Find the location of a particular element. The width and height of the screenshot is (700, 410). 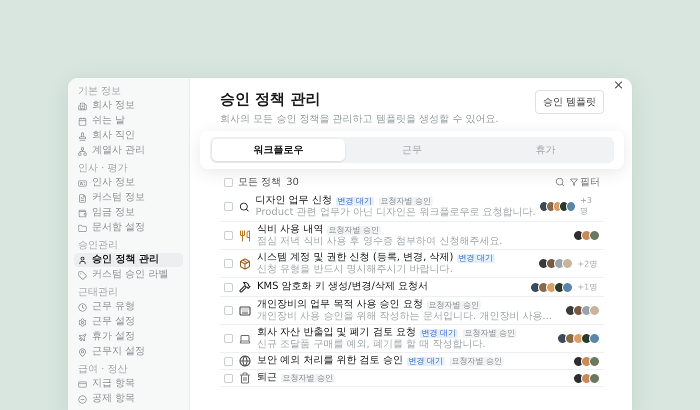

sidebar-item: 승인 정책 관리 is located at coordinates (128, 260).